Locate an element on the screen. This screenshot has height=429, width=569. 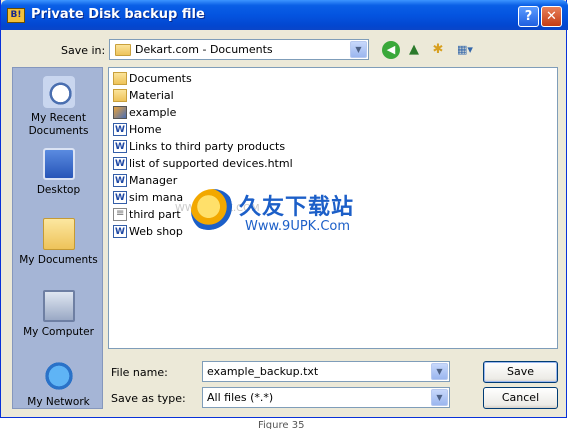
private-disk-icon: B! is located at coordinates (16, 15).